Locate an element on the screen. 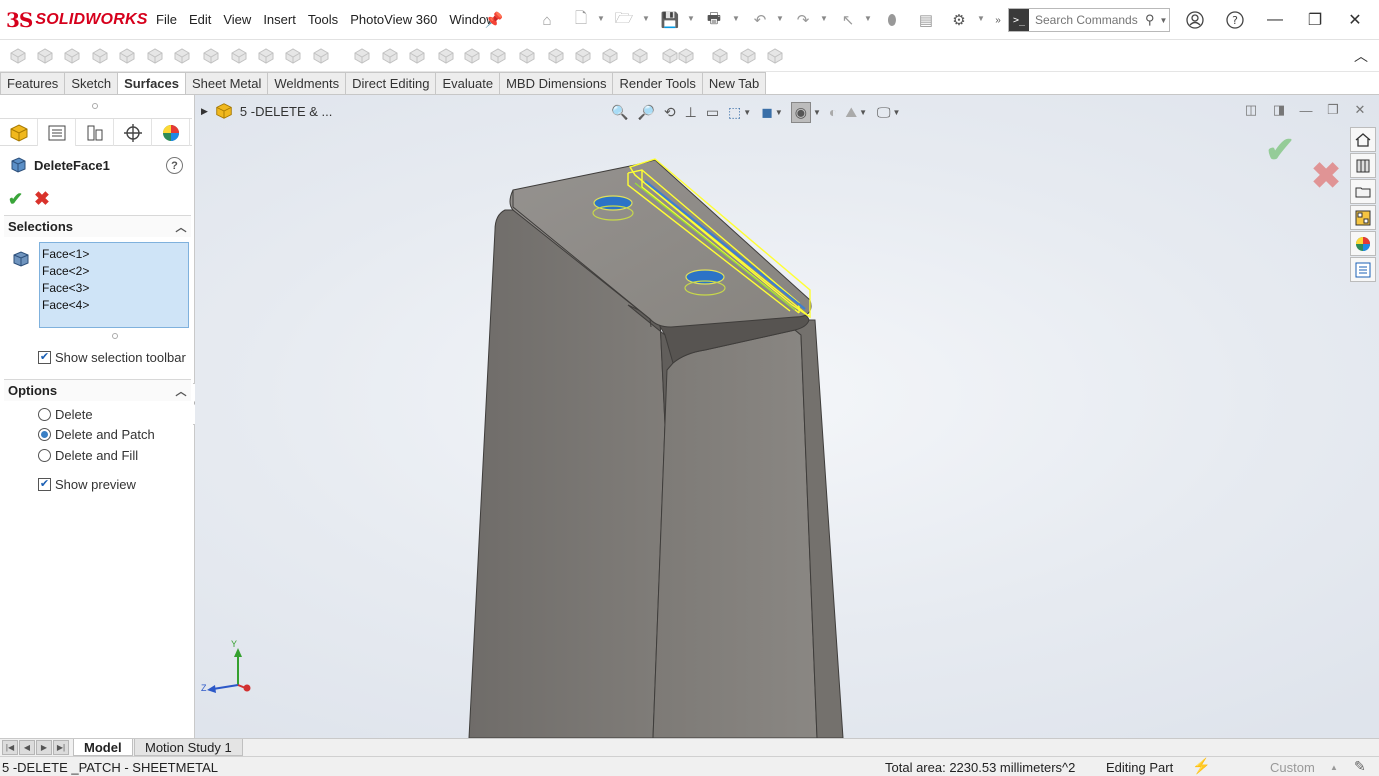  rebuild-indicator-icon: ⚡ is located at coordinates (1201, 766).